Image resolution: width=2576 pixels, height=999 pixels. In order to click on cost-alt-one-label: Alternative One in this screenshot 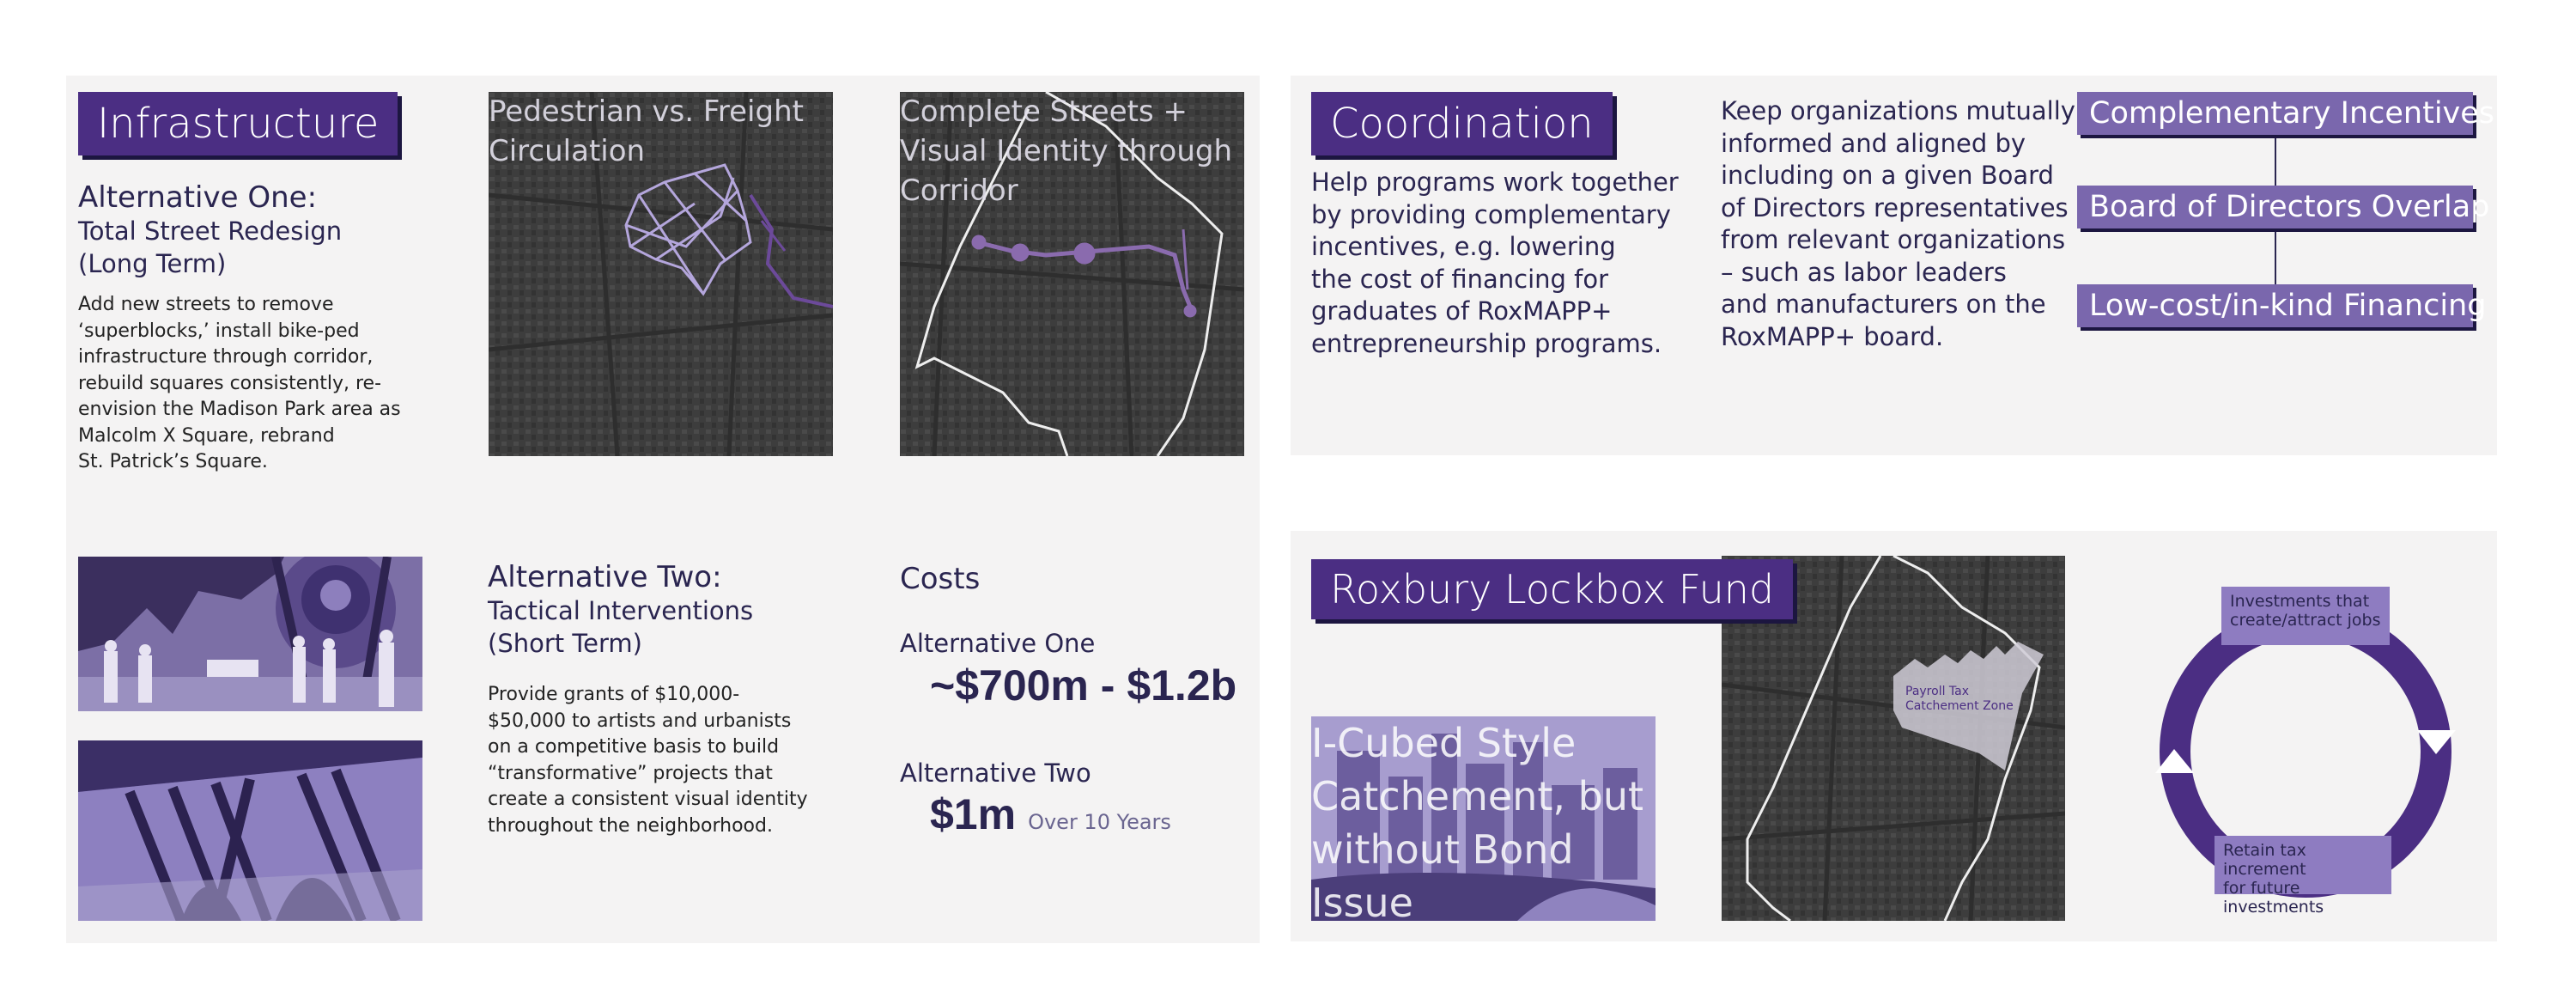, I will do `click(998, 643)`.